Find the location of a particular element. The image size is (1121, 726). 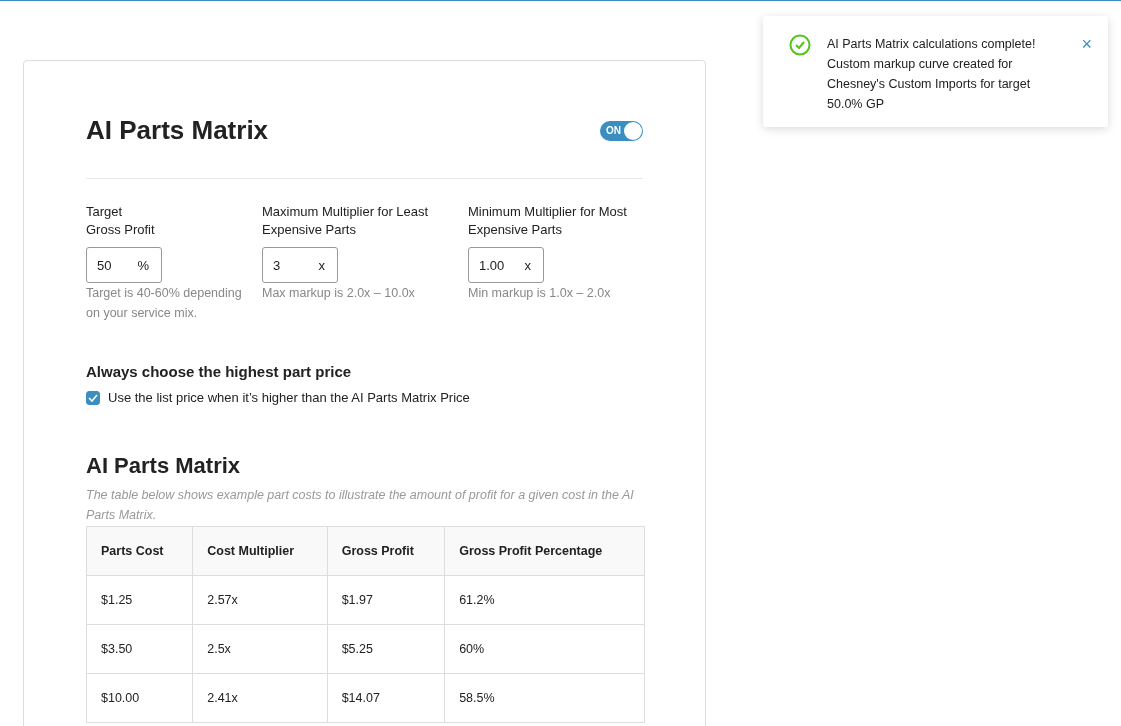

section-heading: Always choose the highest part price is located at coordinates (219, 371).